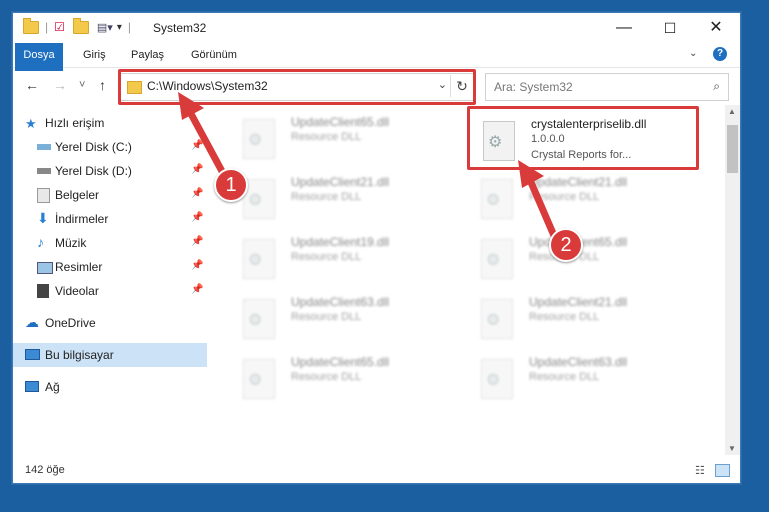  What do you see at coordinates (207, 143) in the screenshot?
I see `arrow-1-line` at bounding box center [207, 143].